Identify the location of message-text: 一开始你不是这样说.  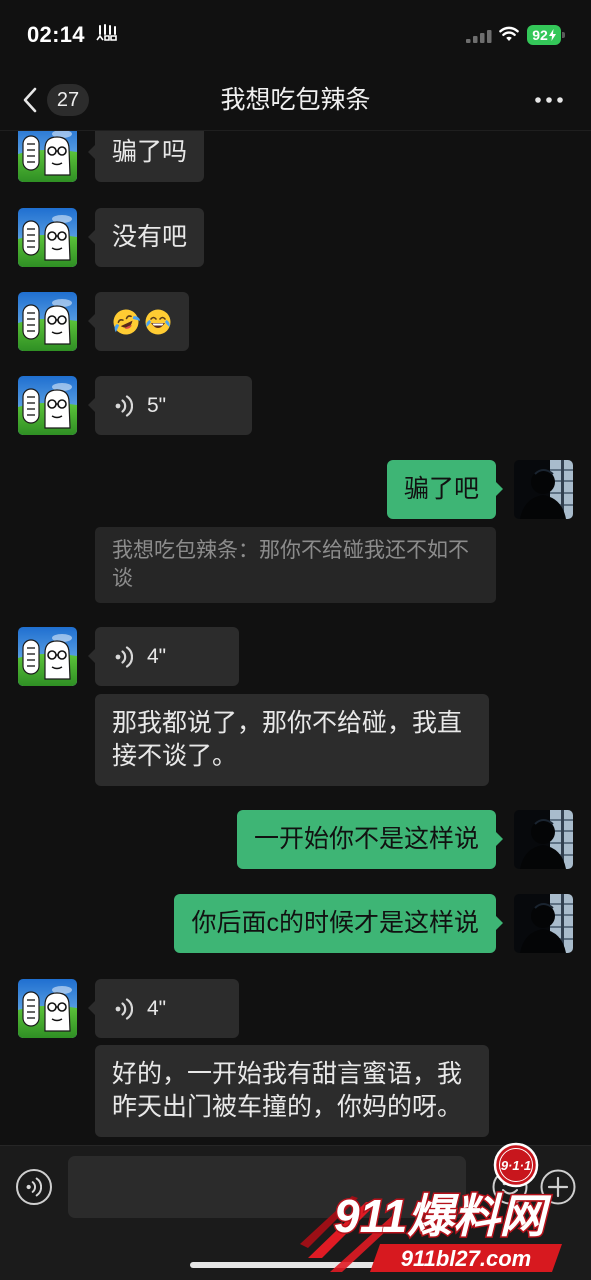
(366, 839).